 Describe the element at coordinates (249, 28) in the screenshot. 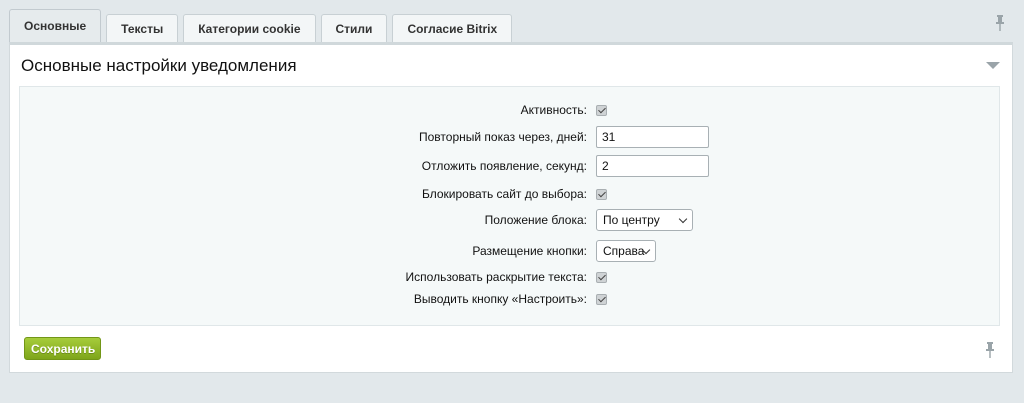

I see `tab-cookie-categories: Категории cookie` at that location.